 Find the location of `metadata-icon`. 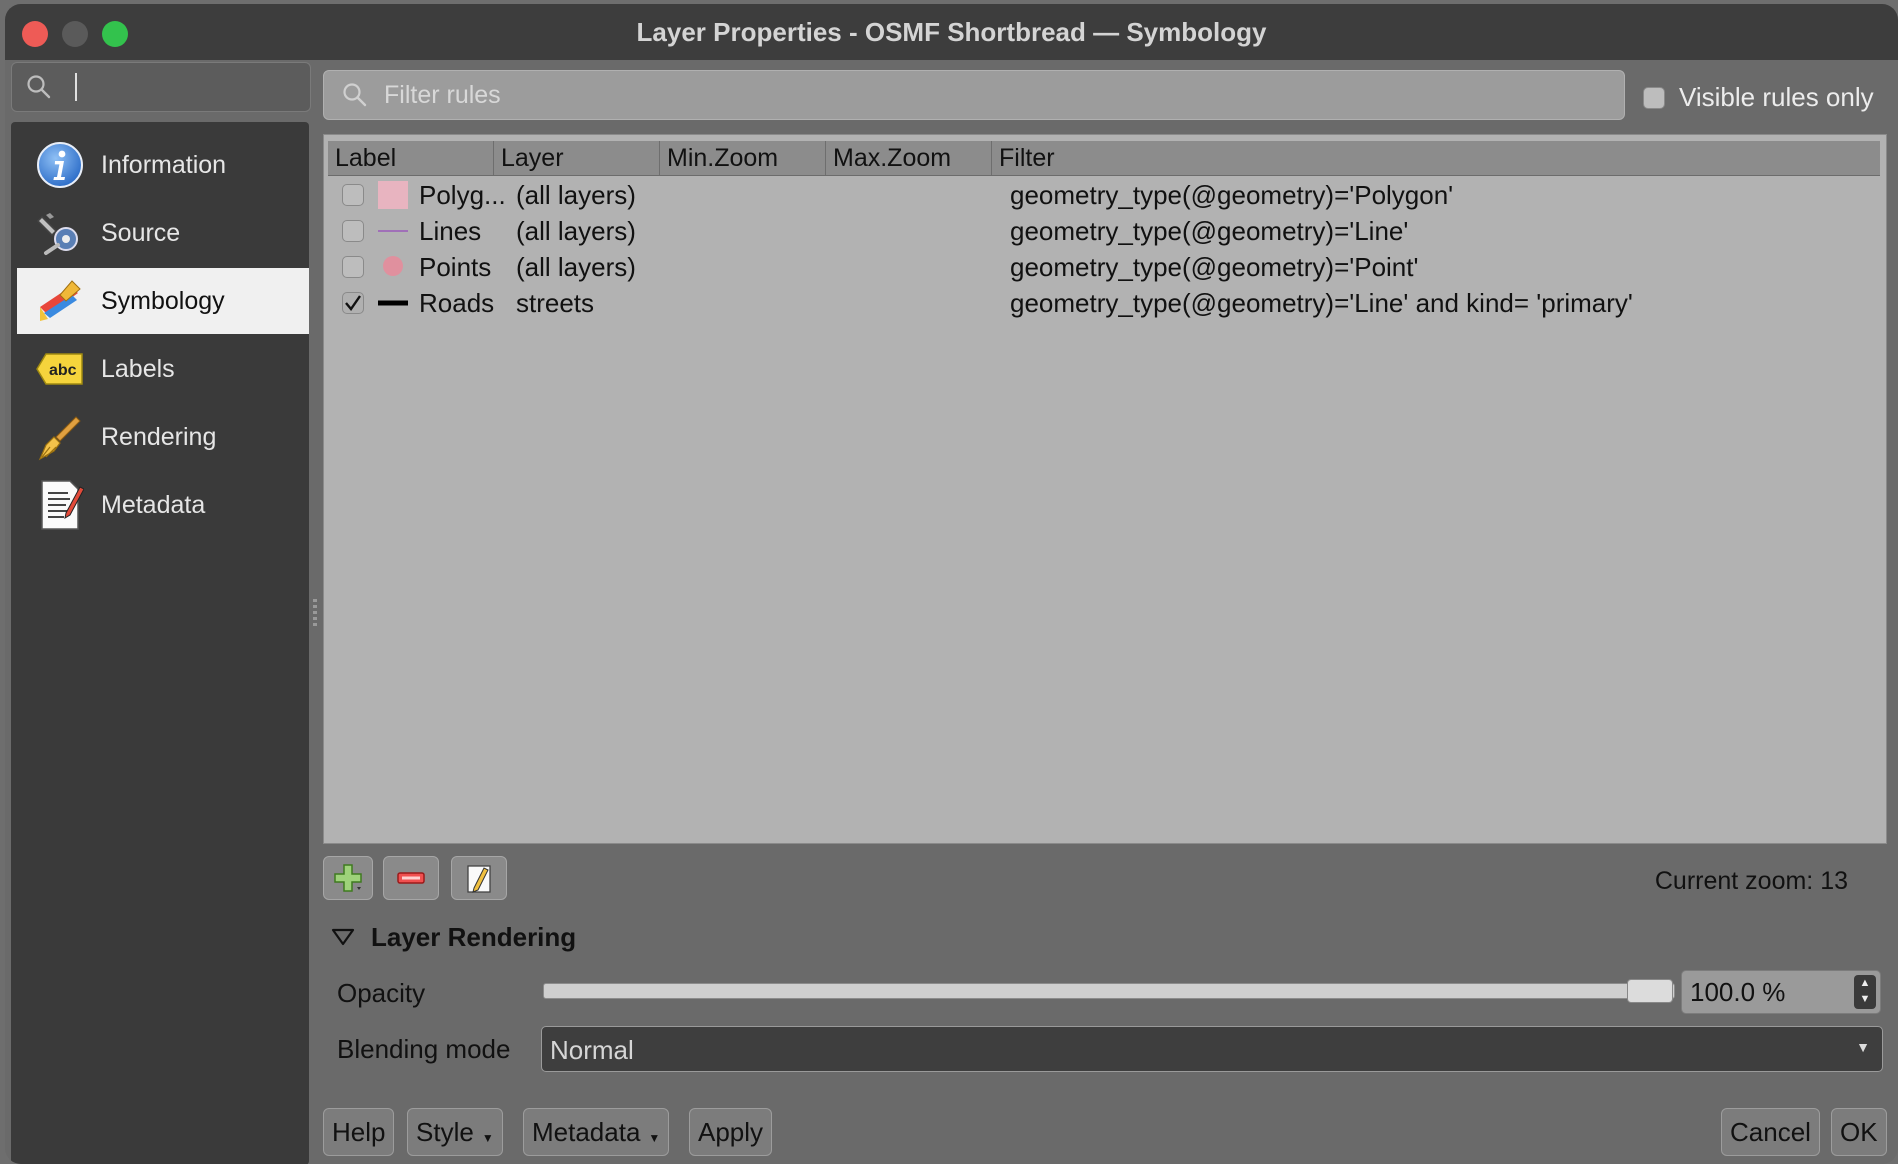

metadata-icon is located at coordinates (60, 505).